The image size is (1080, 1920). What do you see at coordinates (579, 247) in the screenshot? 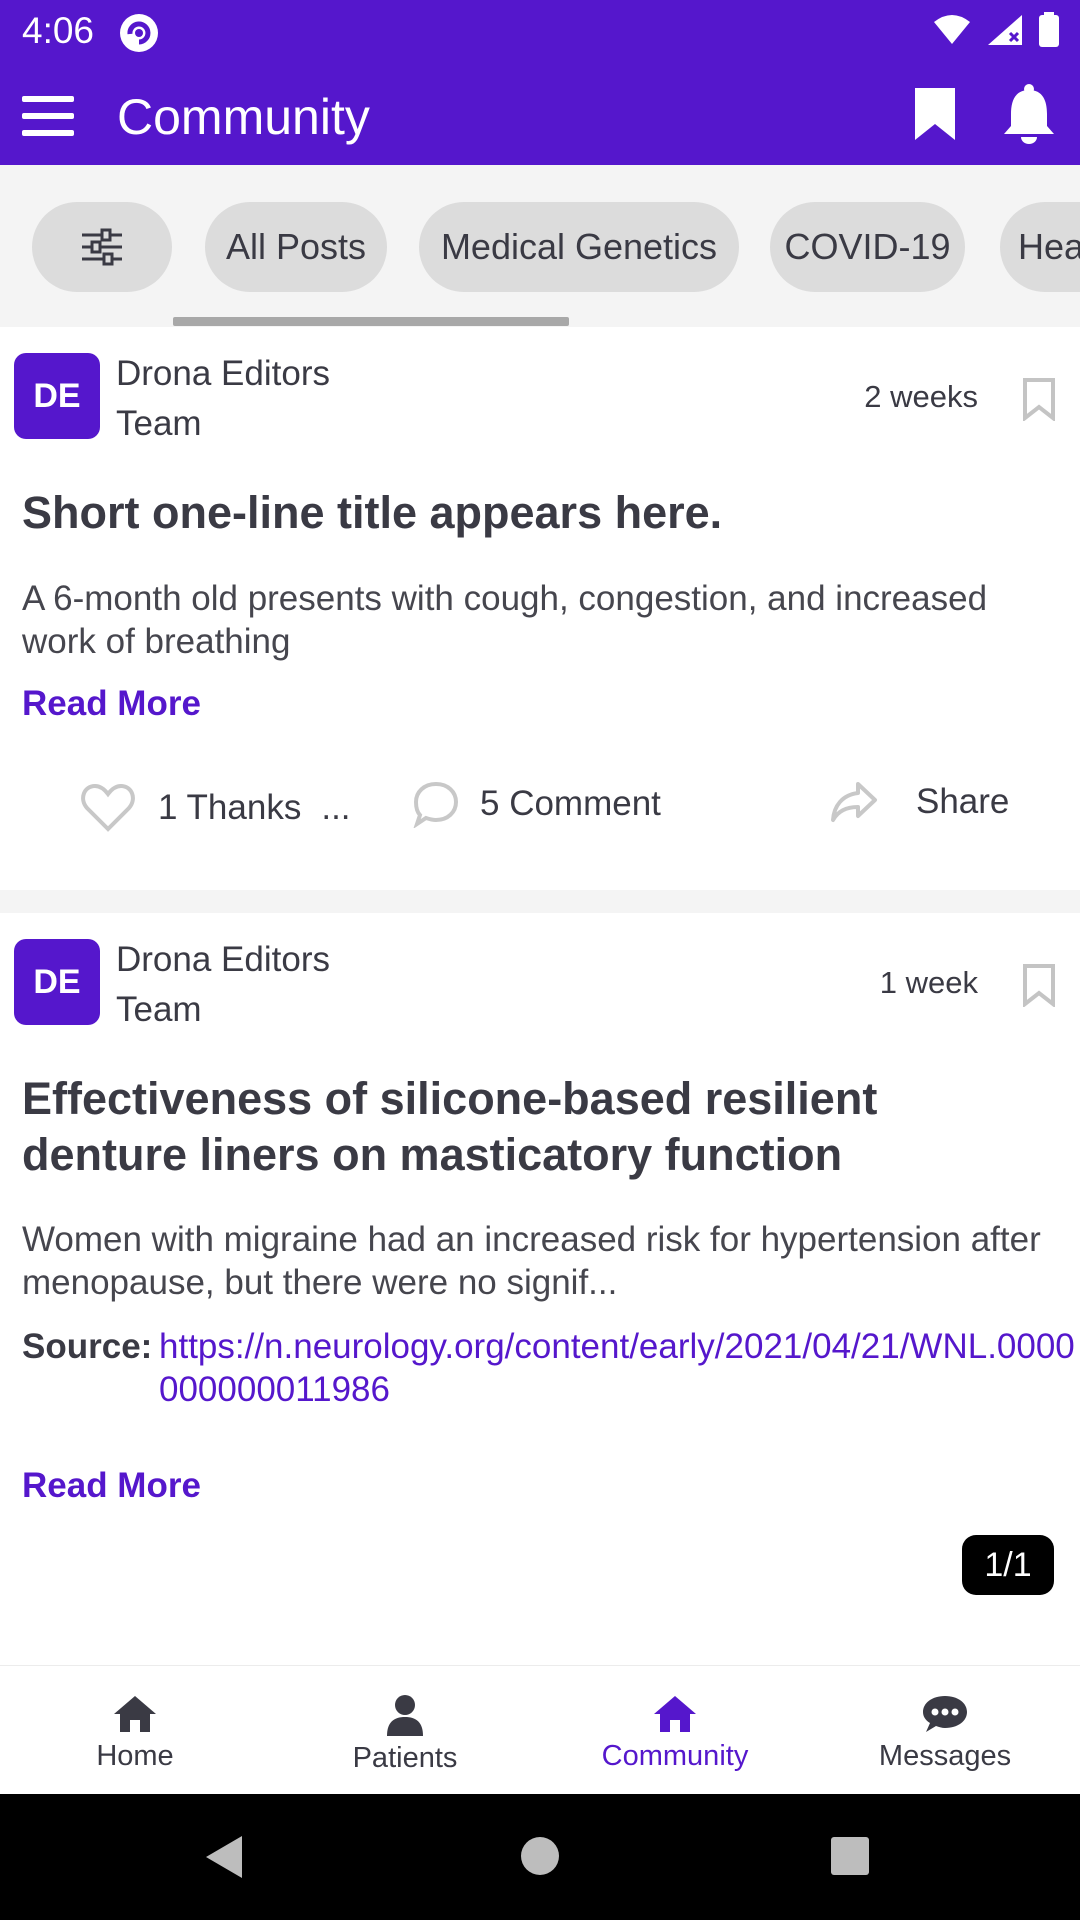
I see `chip-medical-genetics: Medical Genetics` at bounding box center [579, 247].